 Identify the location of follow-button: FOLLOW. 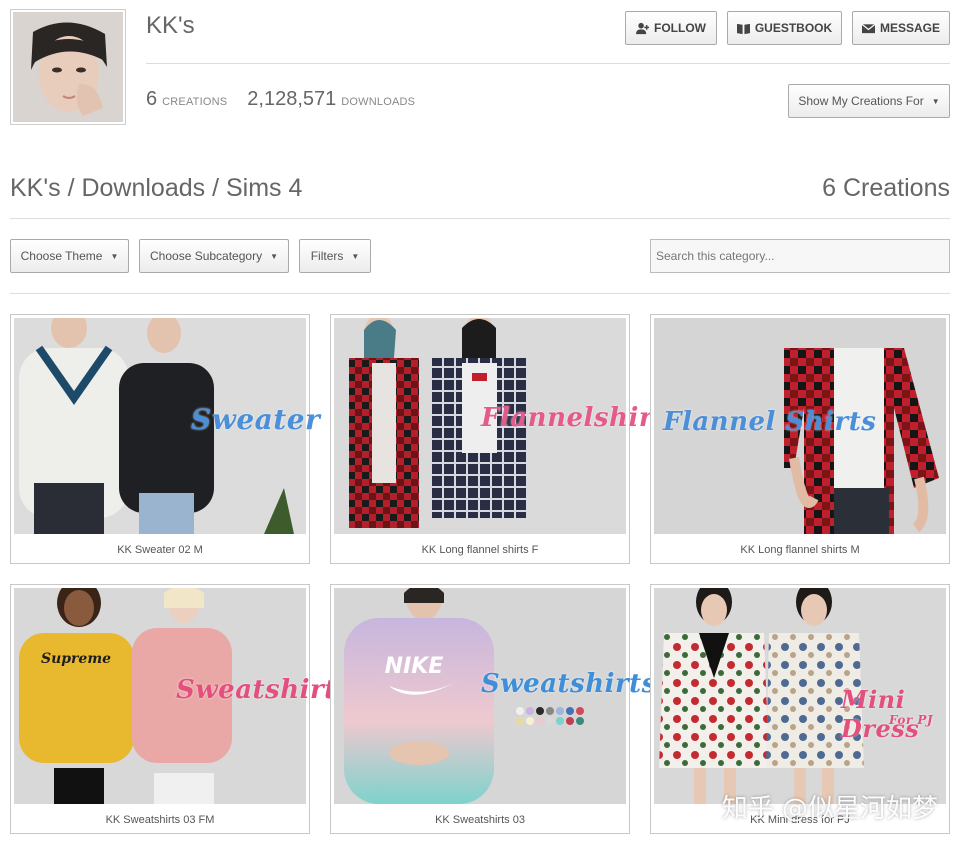
(671, 28).